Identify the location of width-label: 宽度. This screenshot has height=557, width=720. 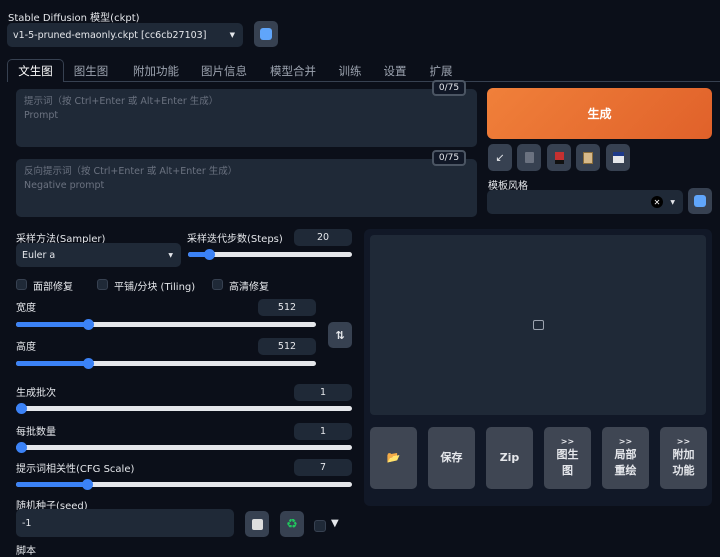
(26, 308).